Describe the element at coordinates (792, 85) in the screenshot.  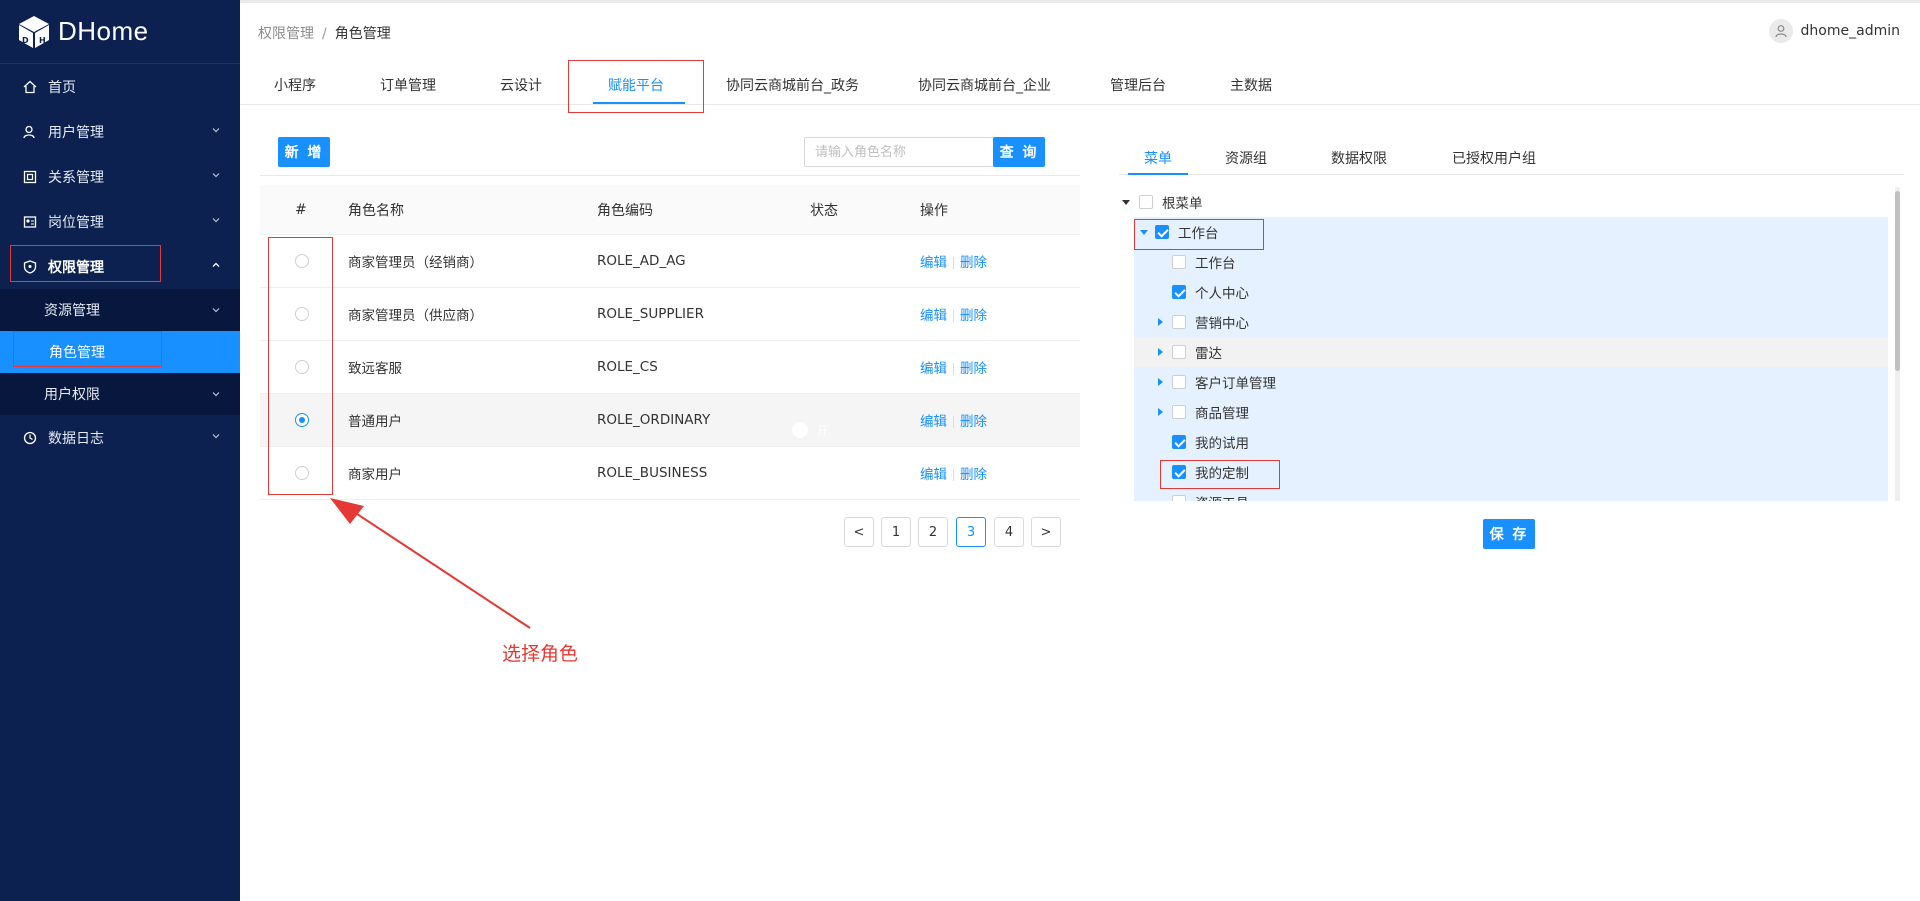
I see `tab-mall-government: 协同云商城前台_政务` at that location.